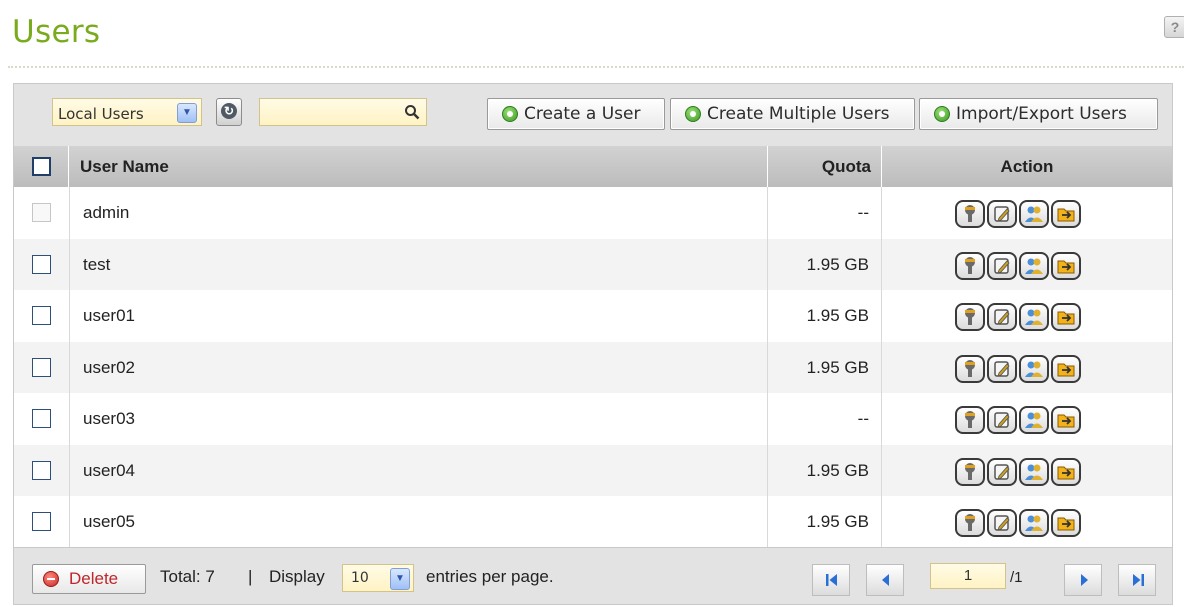 This screenshot has height=607, width=1184. I want to click on last-page-icon, so click(1138, 580).